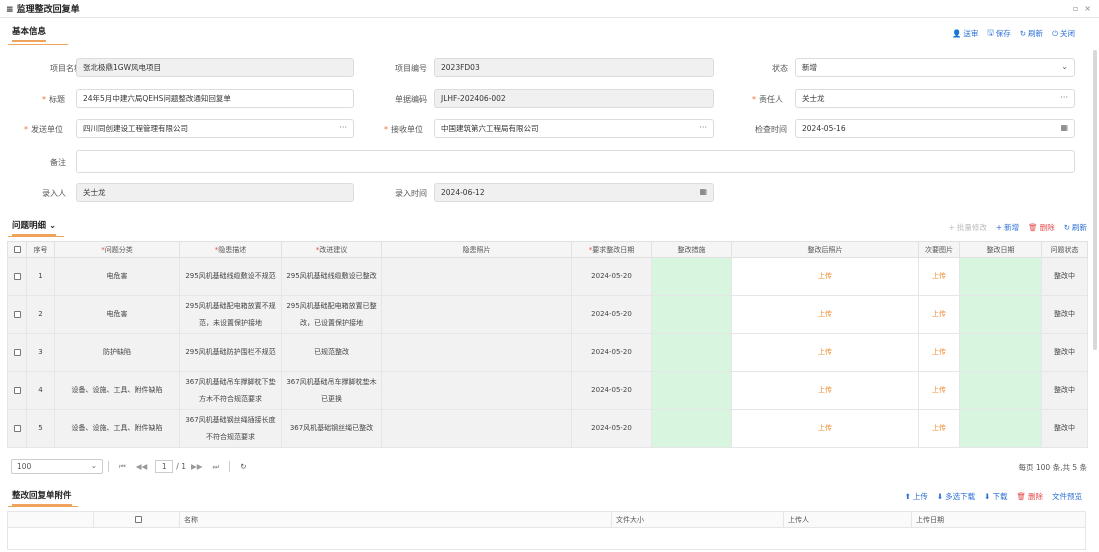 This screenshot has width=1099, height=552. What do you see at coordinates (331, 352) in the screenshot?
I see `advice-cell: 已规范整改` at bounding box center [331, 352].